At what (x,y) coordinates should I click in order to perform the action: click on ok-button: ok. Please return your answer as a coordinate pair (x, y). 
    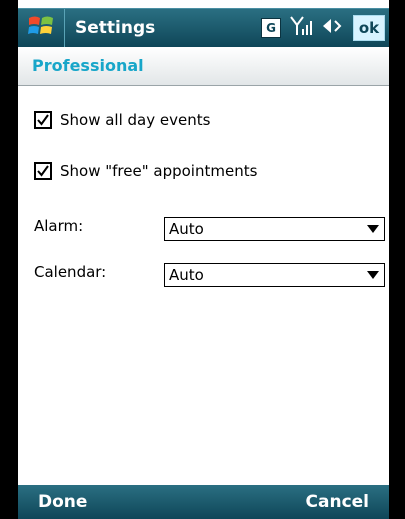
    Looking at the image, I should click on (369, 28).